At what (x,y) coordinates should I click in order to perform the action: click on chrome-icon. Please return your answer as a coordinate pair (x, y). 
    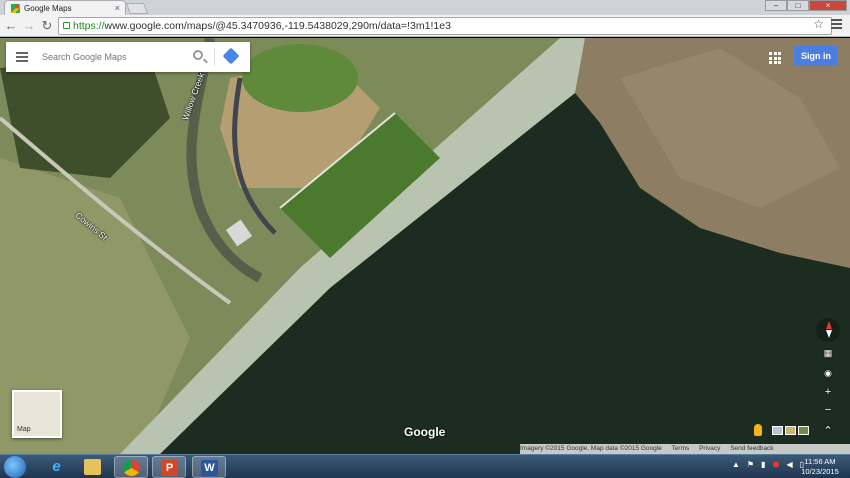
    Looking at the image, I should click on (131, 468).